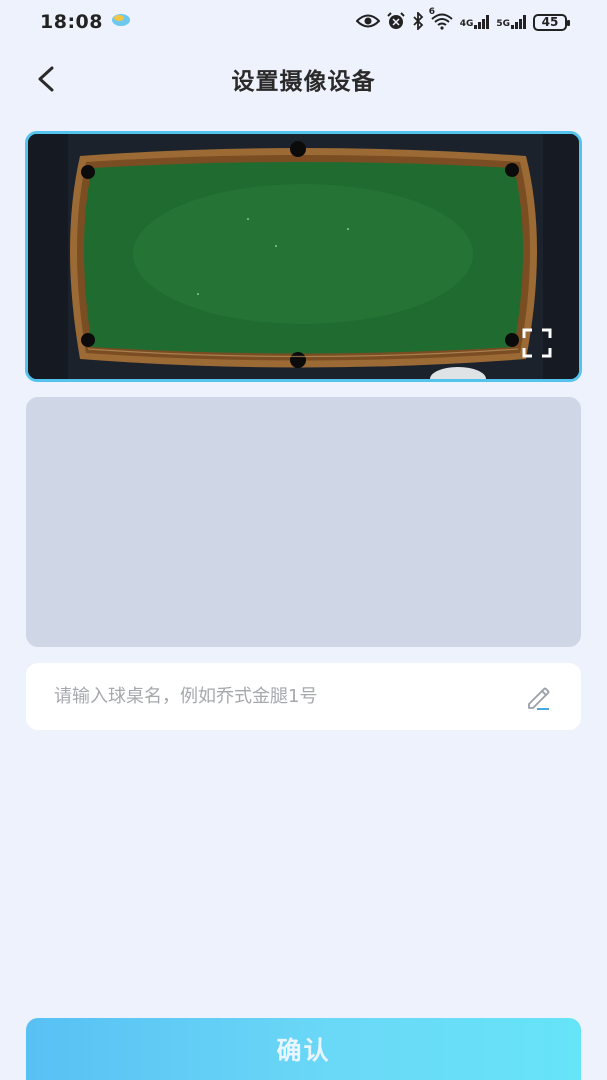 Image resolution: width=607 pixels, height=1080 pixels. I want to click on signal-4g-icon: 4G, so click(475, 22).